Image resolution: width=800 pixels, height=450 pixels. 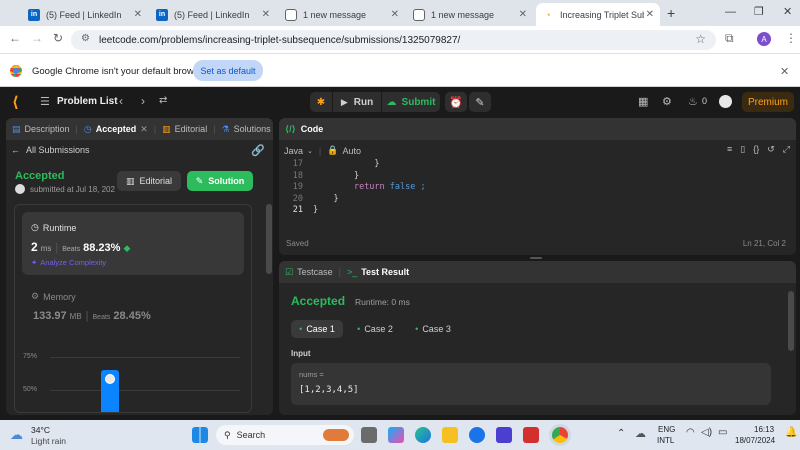 What do you see at coordinates (759, 11) in the screenshot?
I see `restore-icon: ❐` at bounding box center [759, 11].